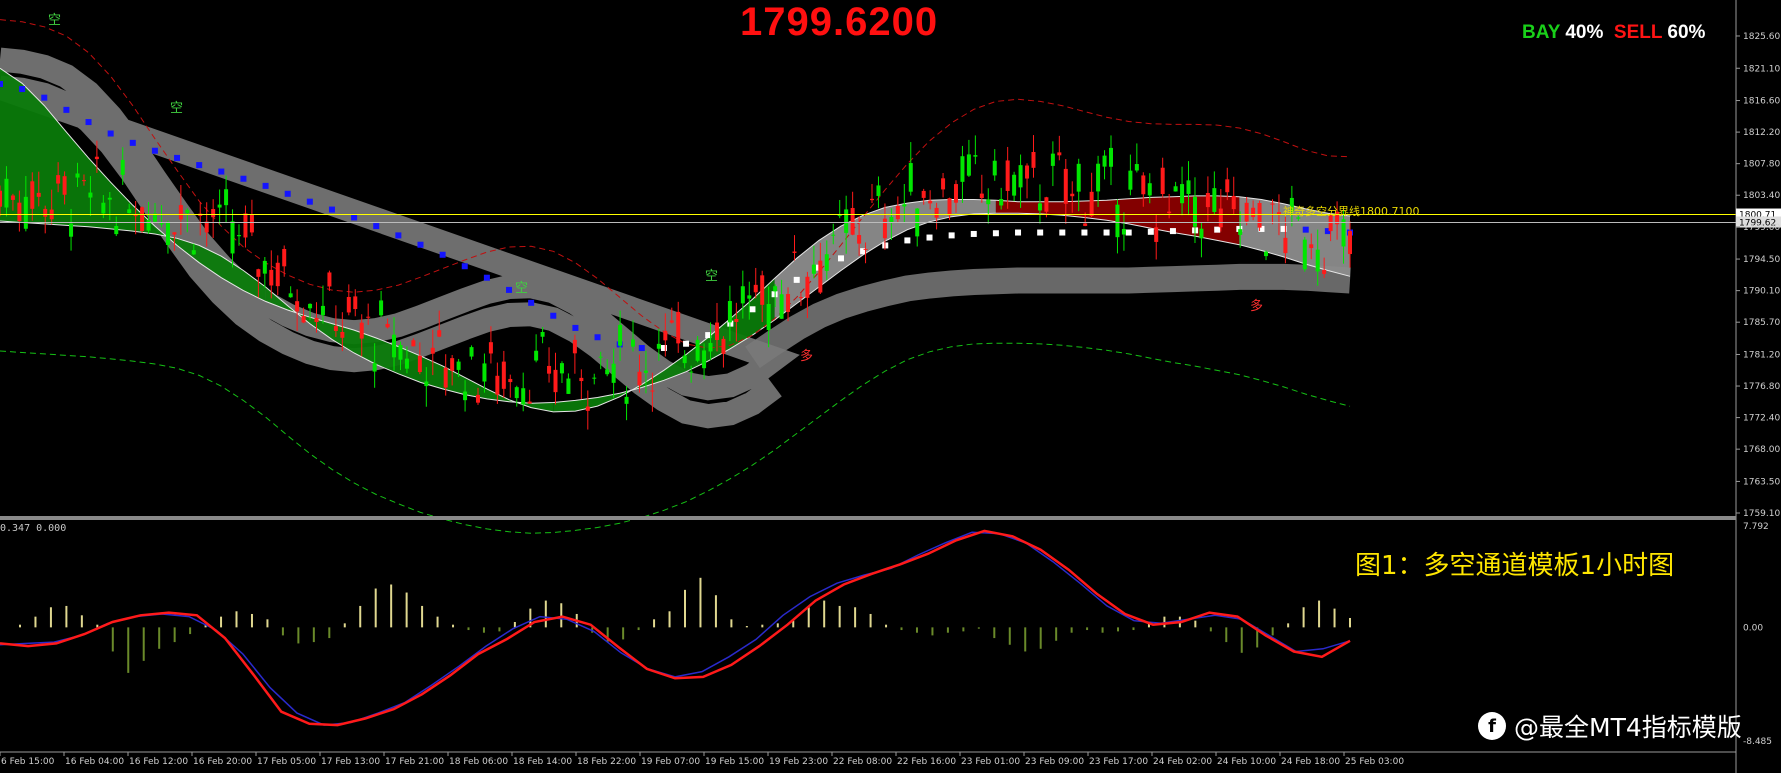 This screenshot has height=773, width=1781. I want to click on x-tick-label: 22 Feb 16:00, so click(926, 762).